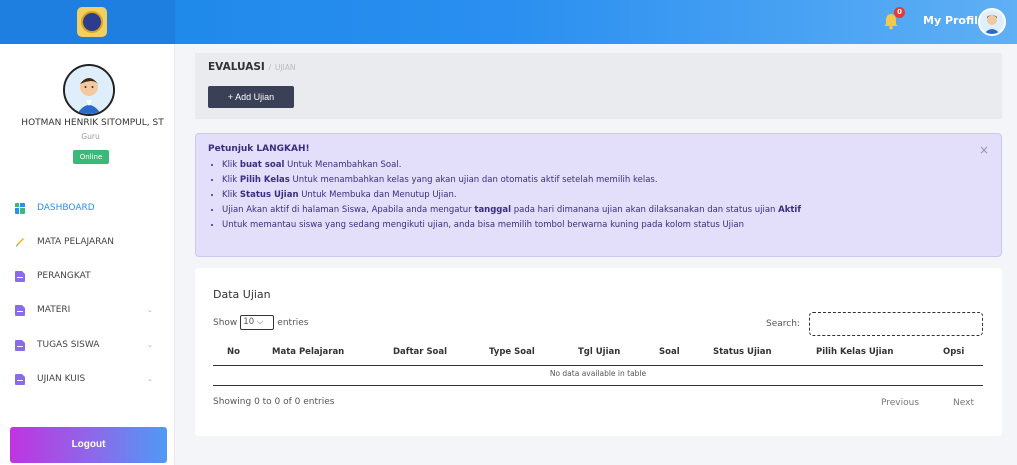  I want to click on column-header: Daftar Soal, so click(420, 352).